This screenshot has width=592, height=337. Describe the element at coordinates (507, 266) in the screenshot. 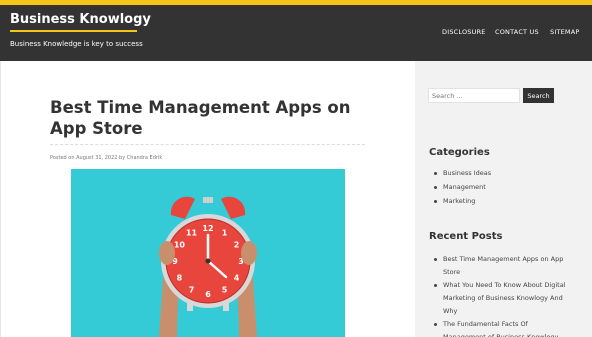

I see `recent-post-link: Best Time Management Apps on App Store` at that location.